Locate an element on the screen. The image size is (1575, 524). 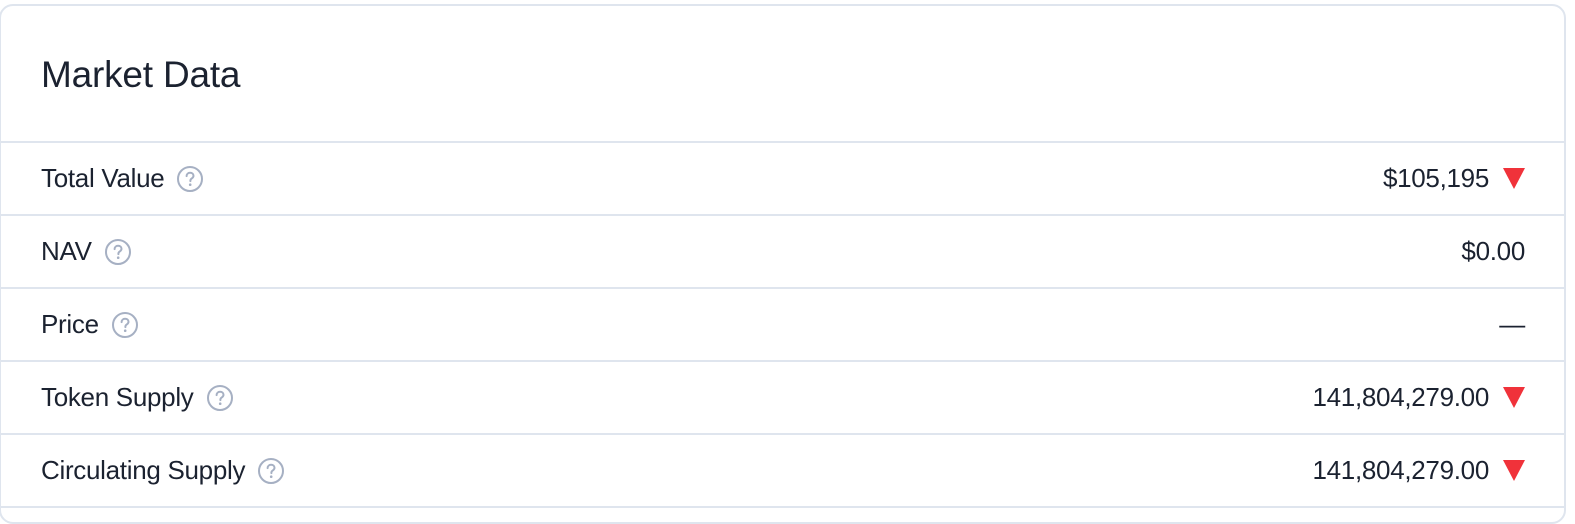
row-nav: NAV $0.00 is located at coordinates (782, 252).